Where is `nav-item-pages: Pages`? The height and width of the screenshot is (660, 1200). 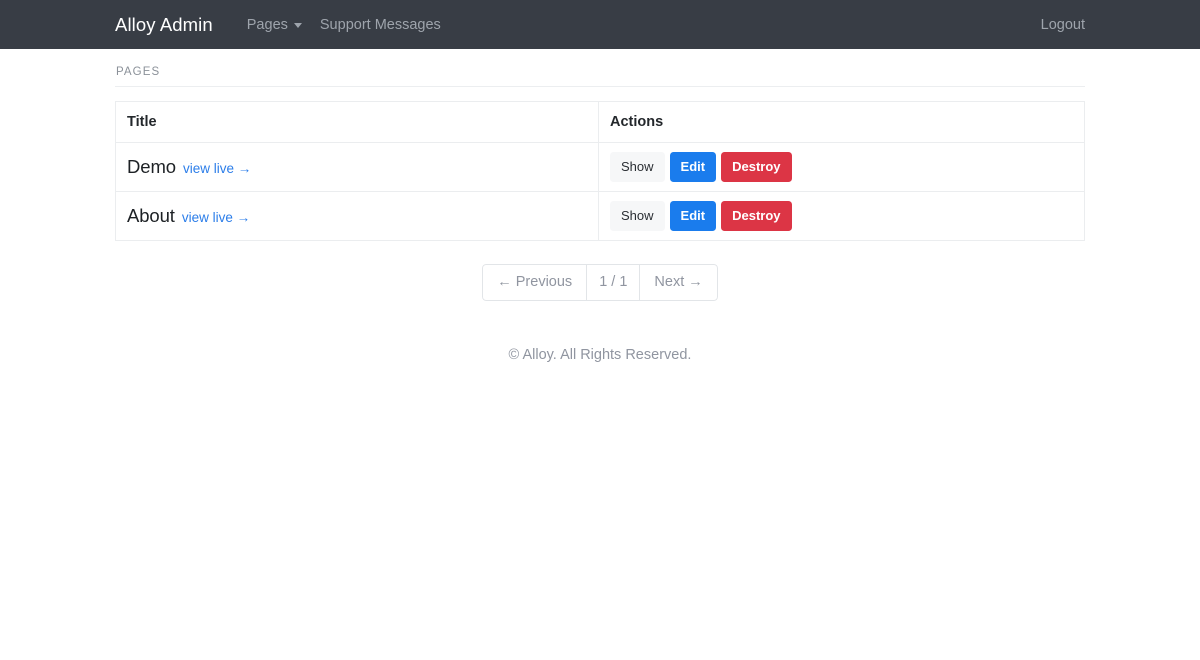 nav-item-pages: Pages is located at coordinates (274, 25).